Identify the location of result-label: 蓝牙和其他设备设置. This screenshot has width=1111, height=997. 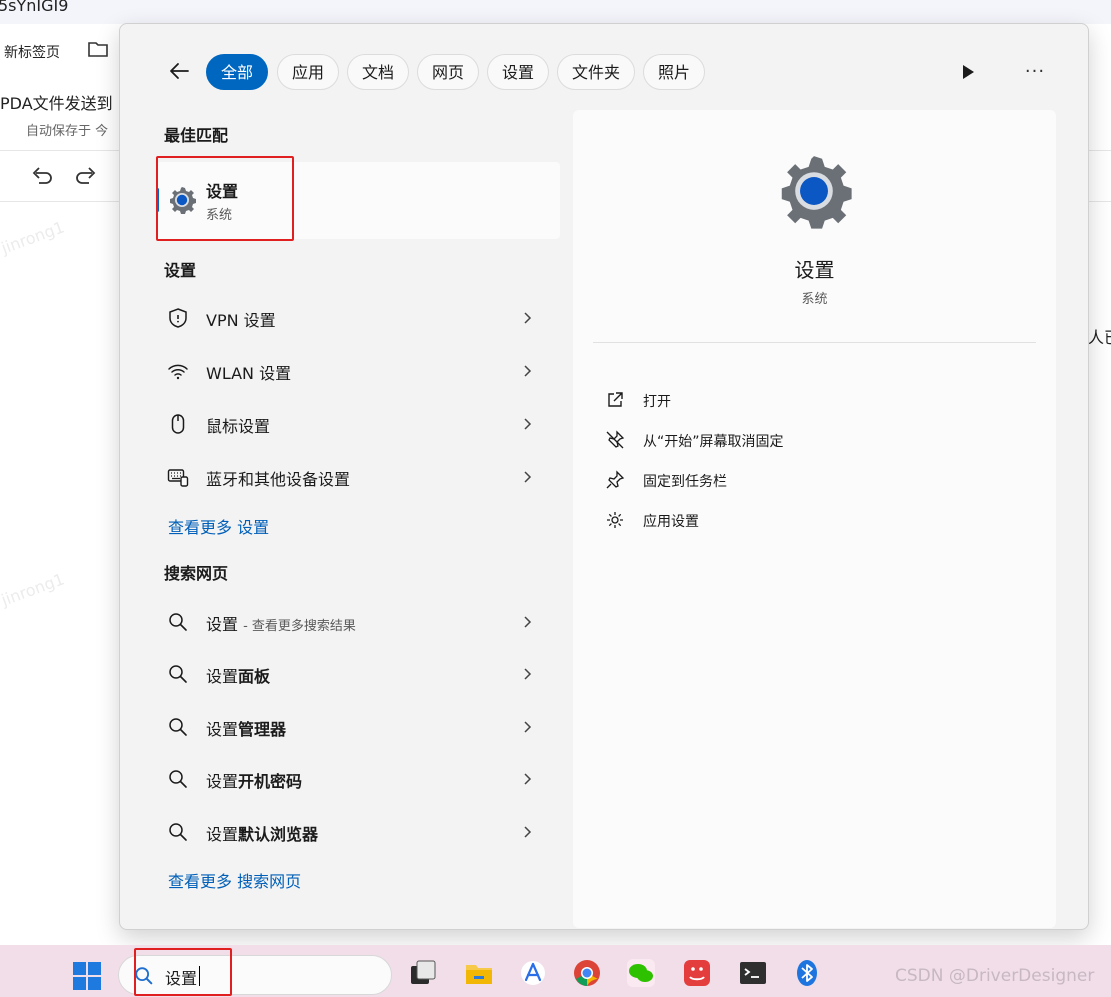
(278, 479).